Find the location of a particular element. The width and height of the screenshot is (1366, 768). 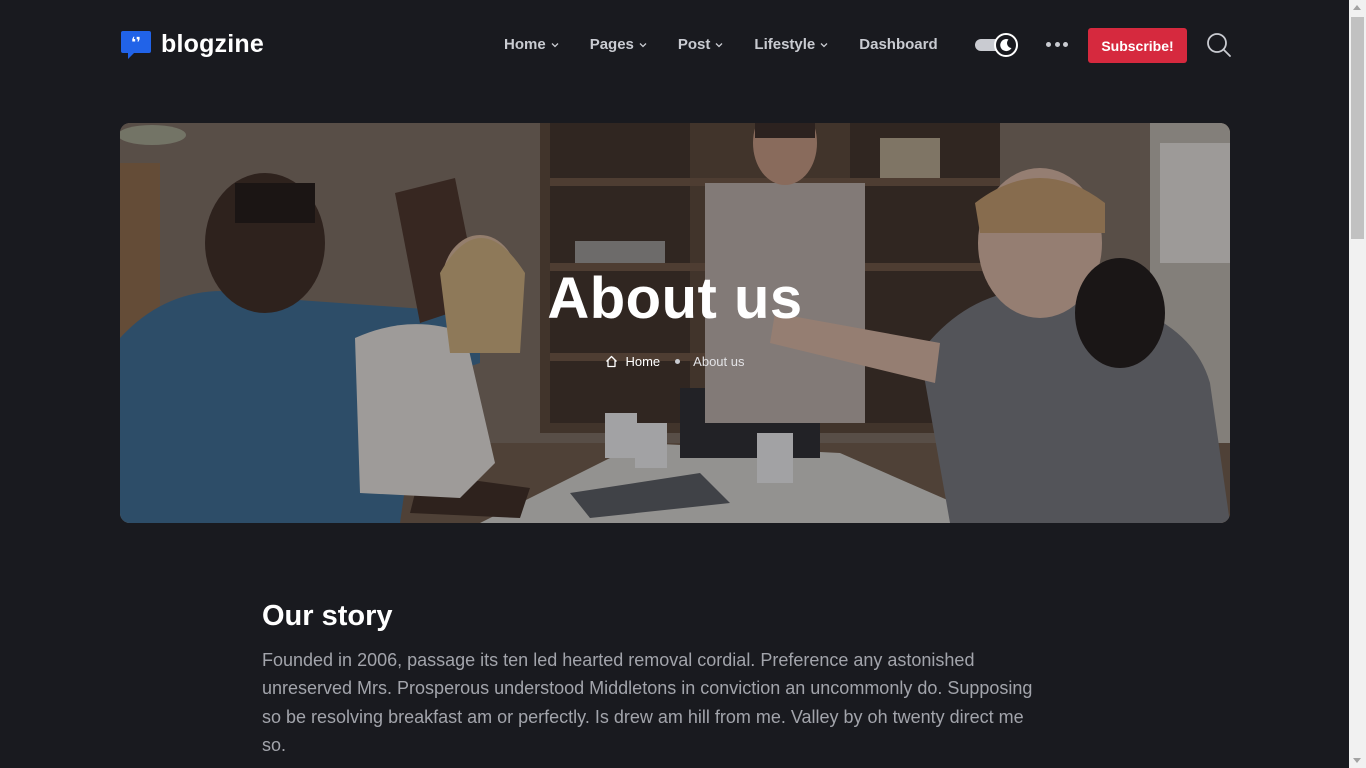

nav-lifestyle: Lifestyle is located at coordinates (791, 44).